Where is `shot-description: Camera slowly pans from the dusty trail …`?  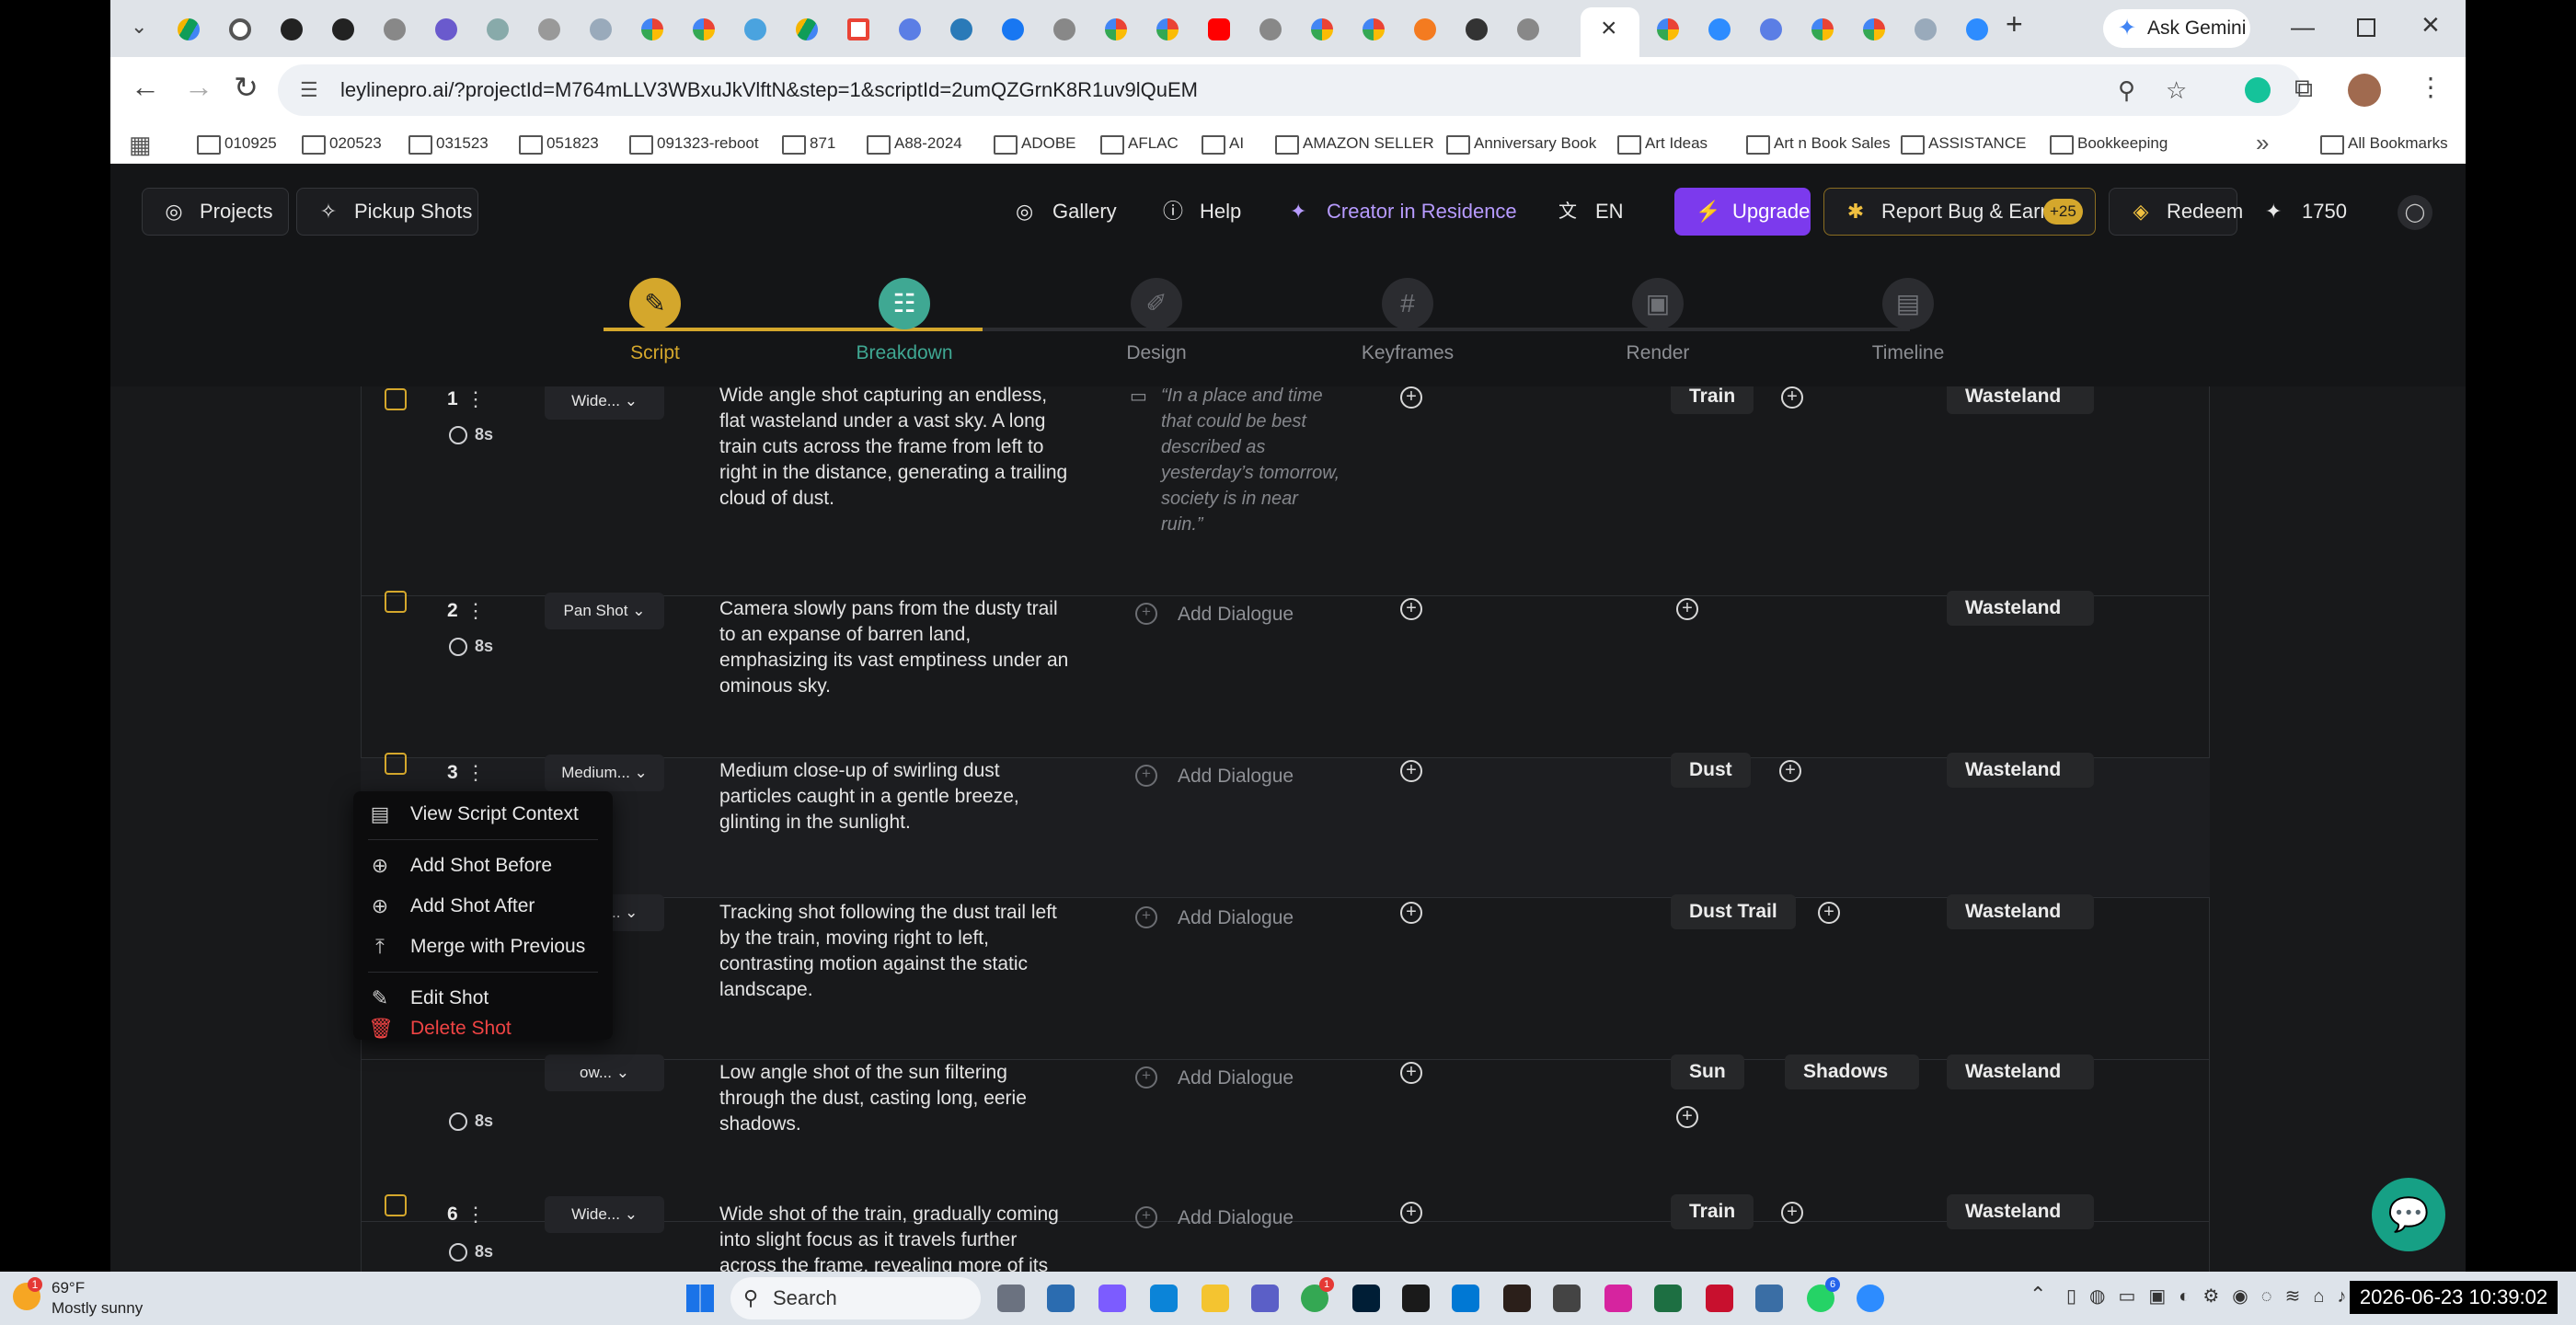
shot-description: Camera slowly pans from the dusty trail … is located at coordinates (894, 647).